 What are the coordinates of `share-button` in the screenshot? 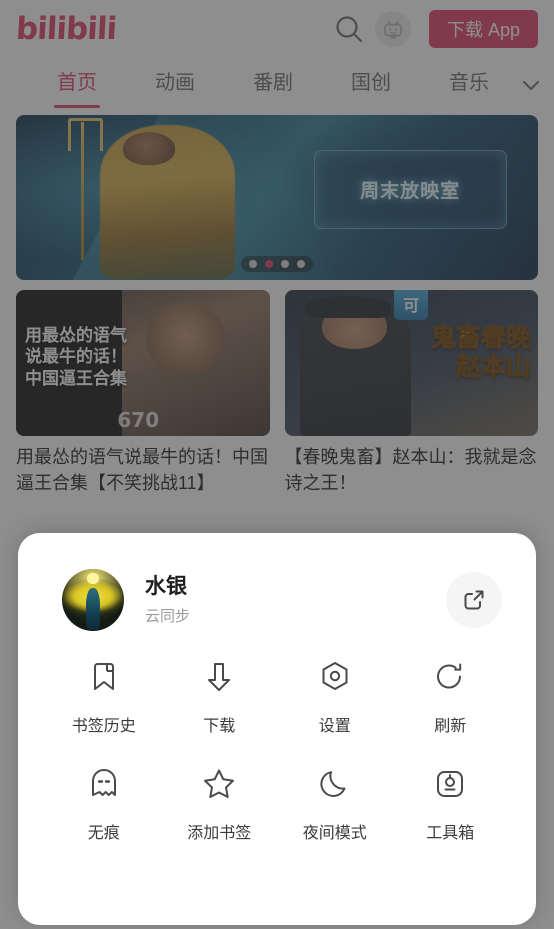 It's located at (474, 600).